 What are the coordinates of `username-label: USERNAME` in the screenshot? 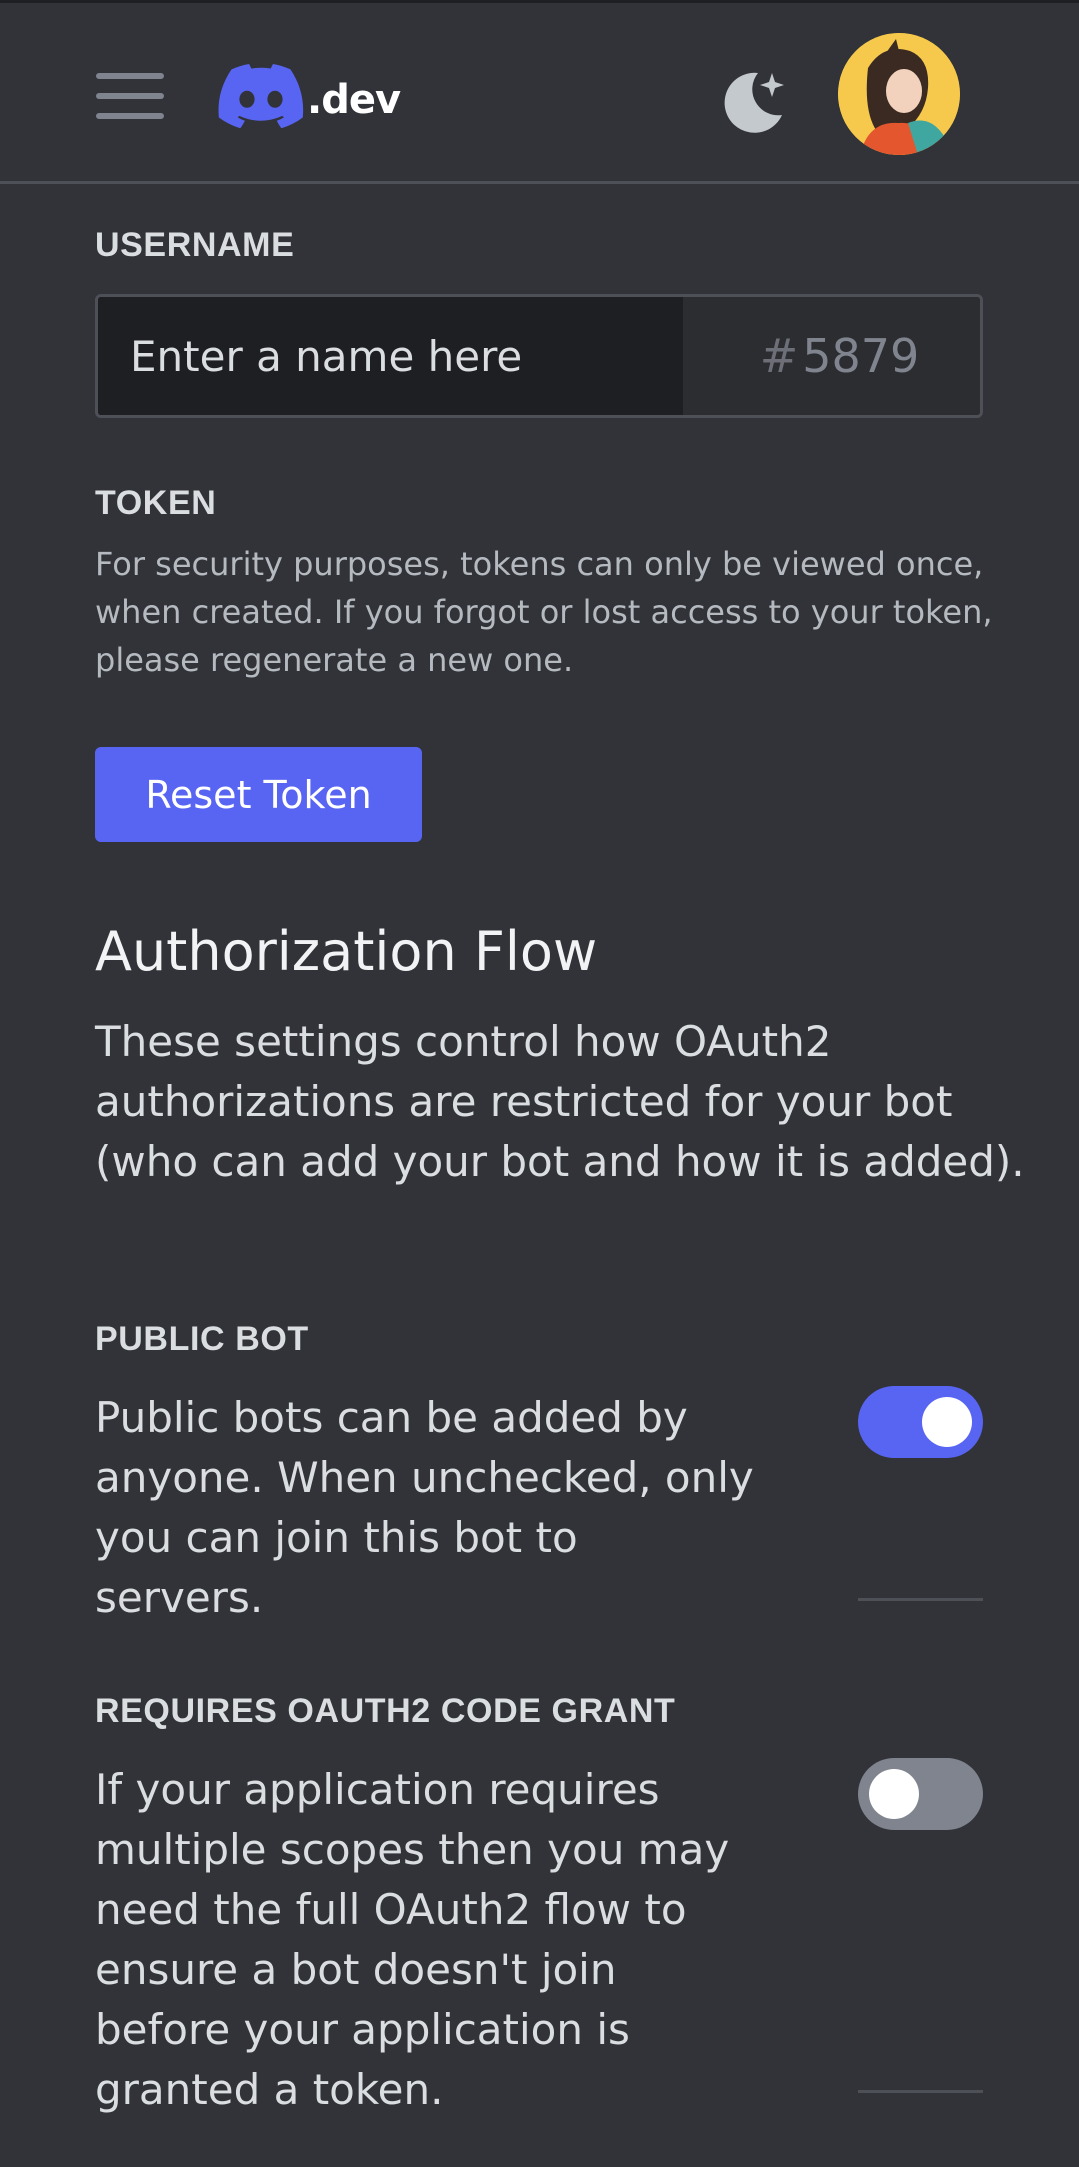 It's located at (195, 245).